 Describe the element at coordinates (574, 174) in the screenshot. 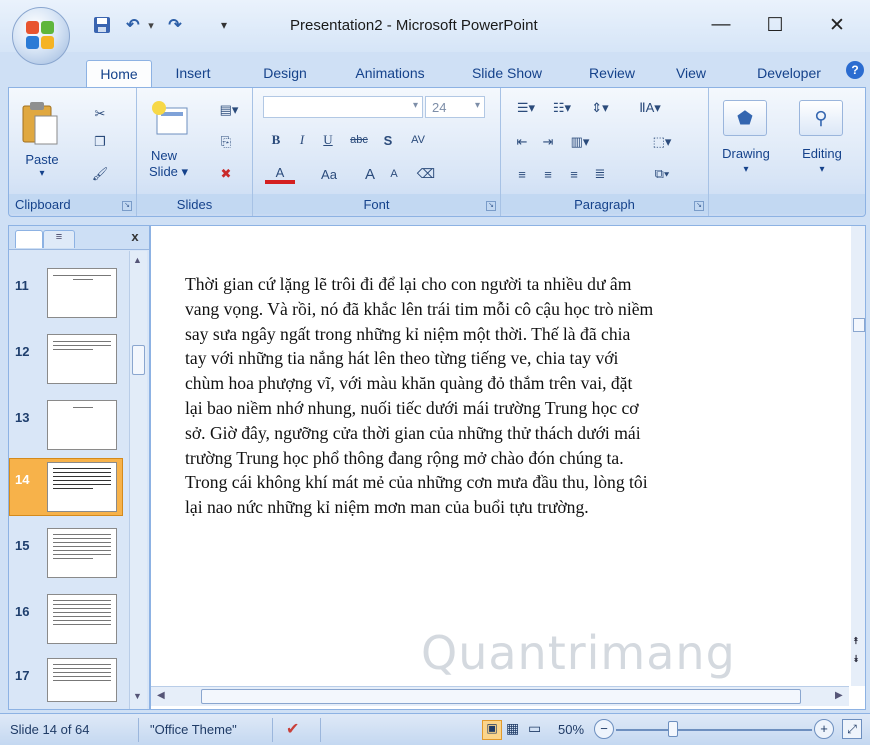

I see `align-right-icon: ≡` at that location.